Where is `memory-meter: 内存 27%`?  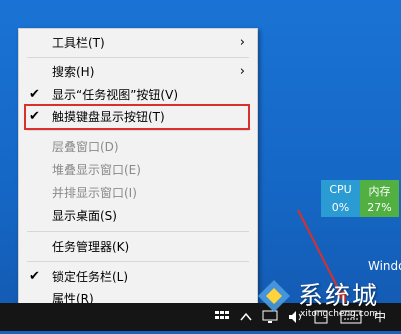 memory-meter: 内存 27% is located at coordinates (379, 198).